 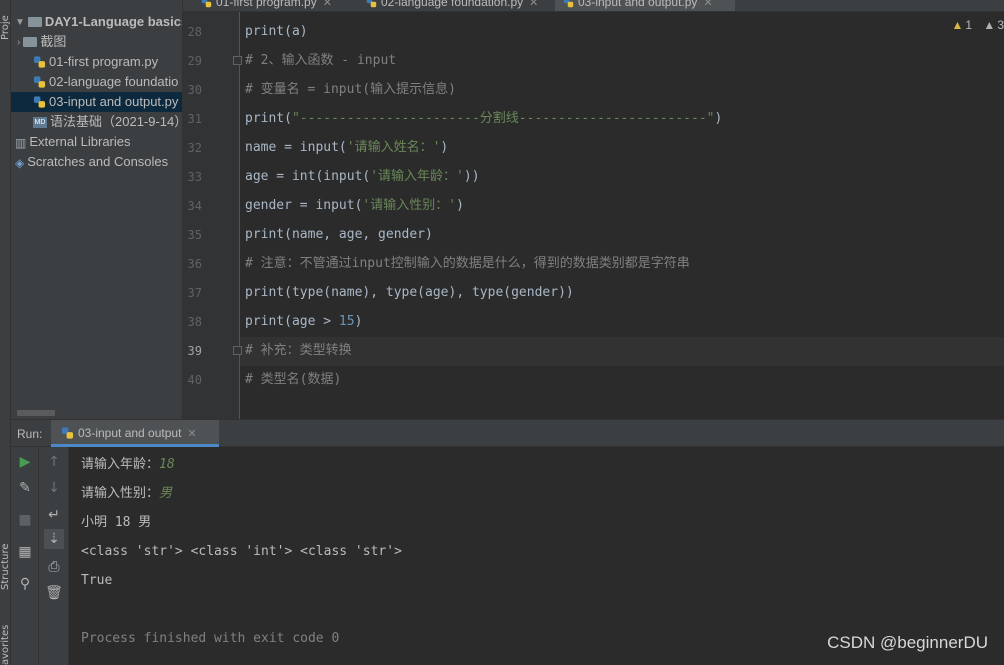 What do you see at coordinates (25, 552) in the screenshot?
I see `layout-icon: ▦` at bounding box center [25, 552].